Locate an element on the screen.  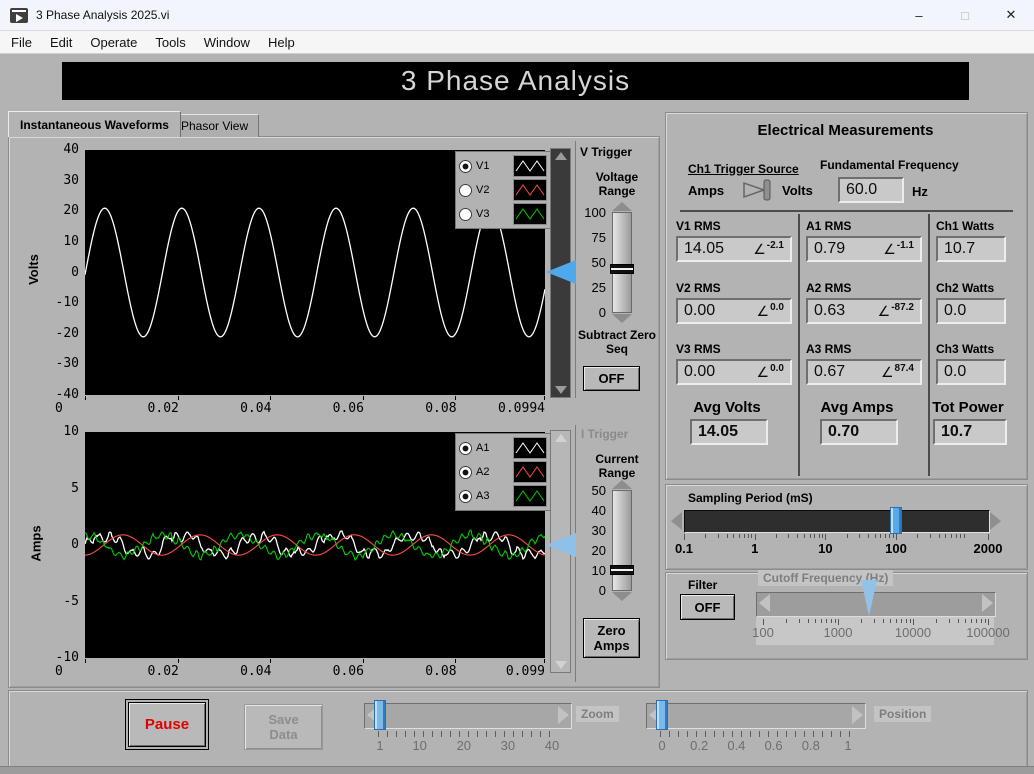
measurement-label: A3 RMS is located at coordinates (829, 349).